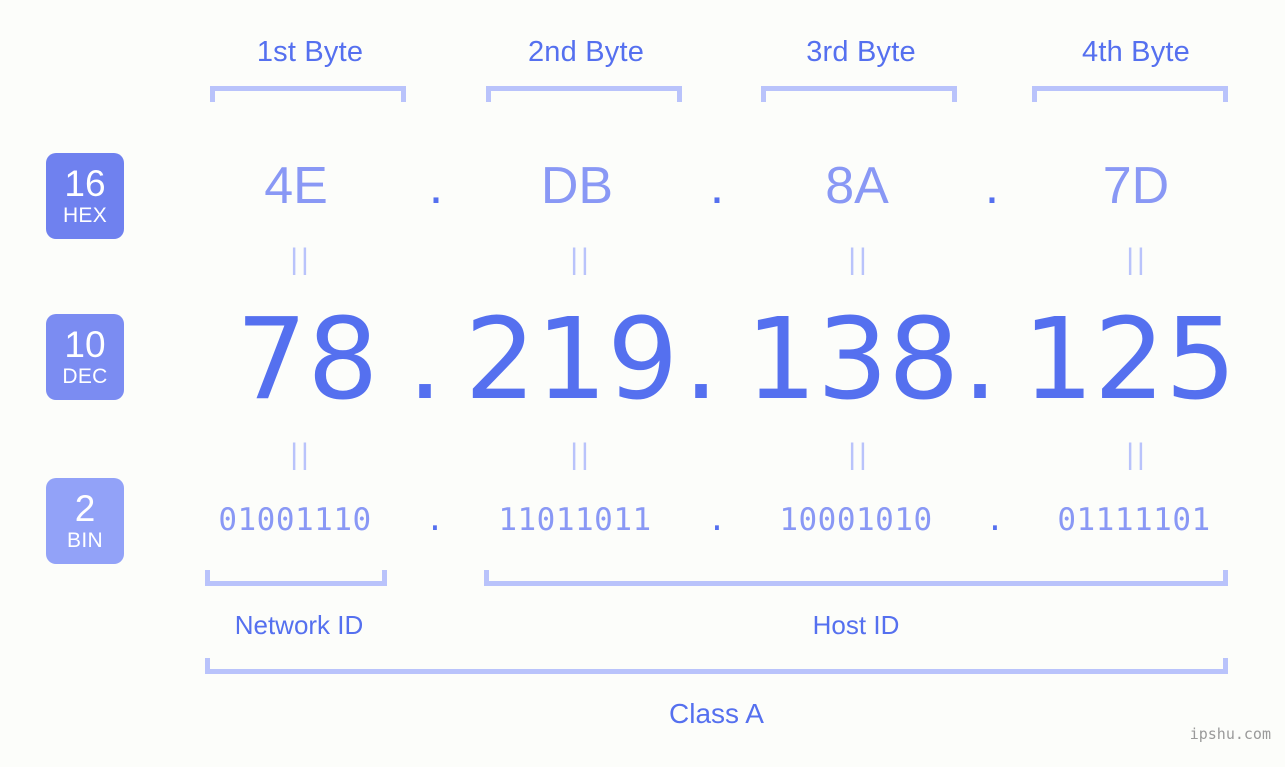 This screenshot has height=767, width=1285. I want to click on base-badge-dec: 10 DEC, so click(85, 357).